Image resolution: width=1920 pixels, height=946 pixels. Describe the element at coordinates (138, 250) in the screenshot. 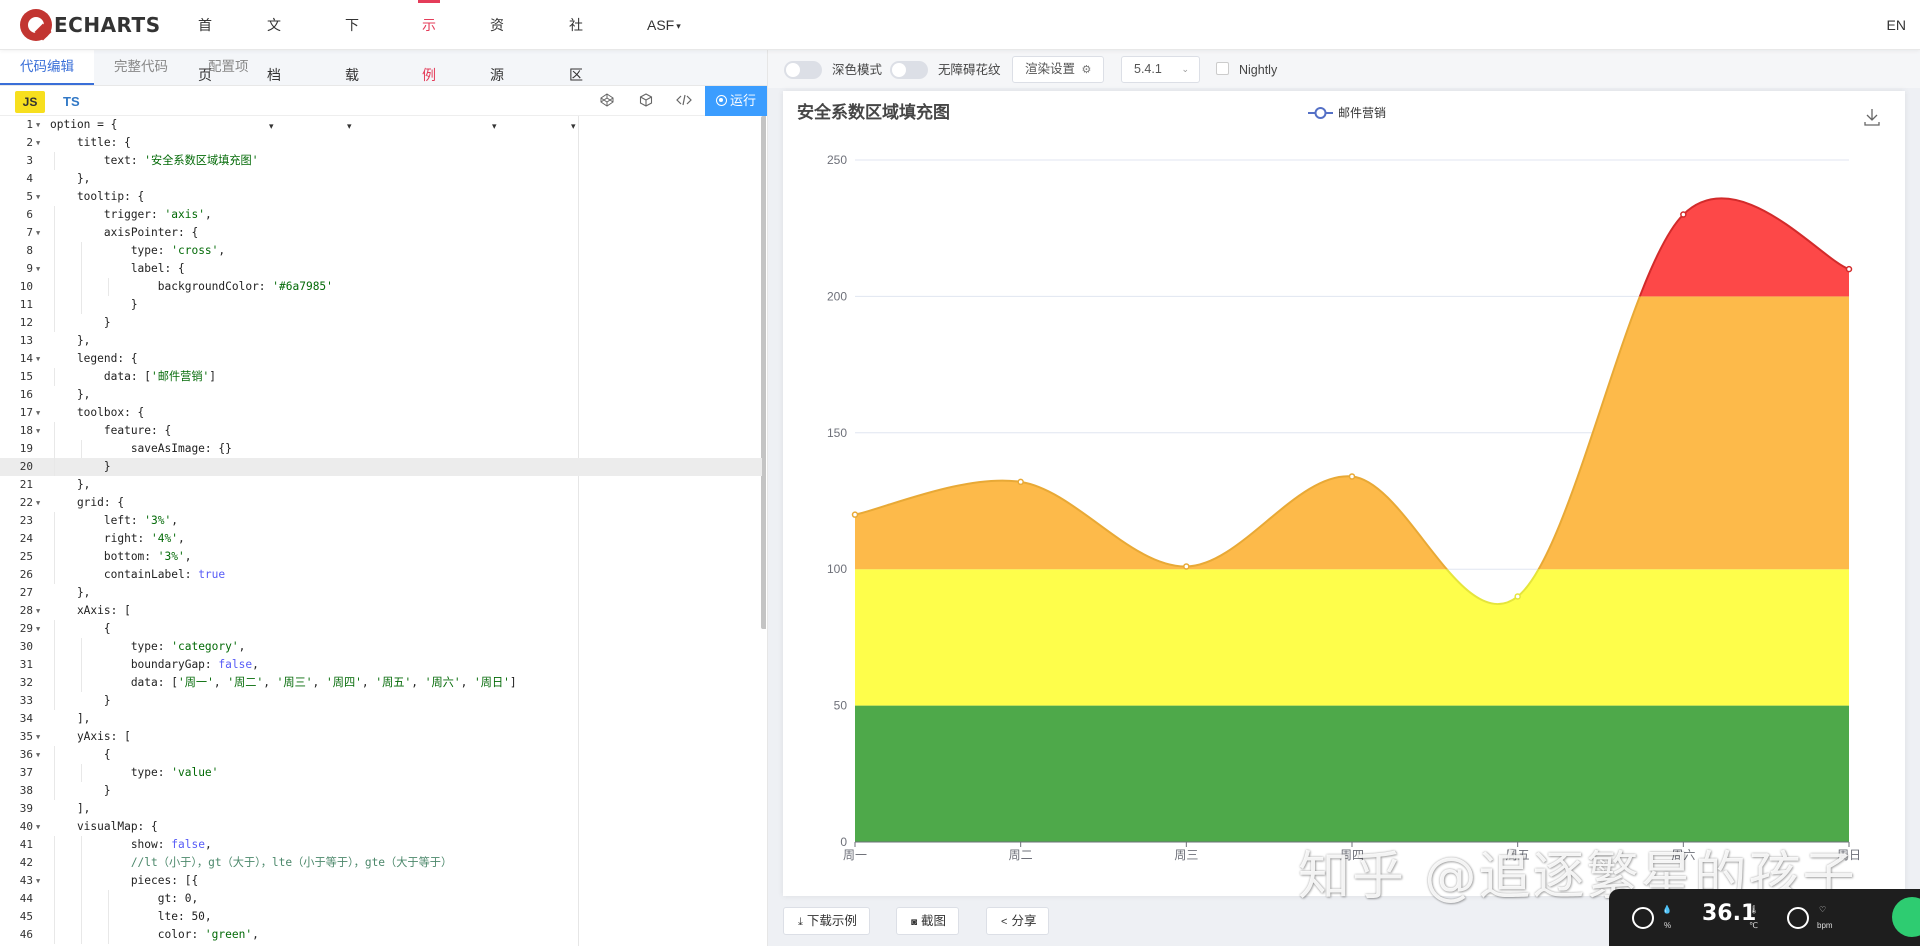

I see `code-text: type: 'cross',` at that location.